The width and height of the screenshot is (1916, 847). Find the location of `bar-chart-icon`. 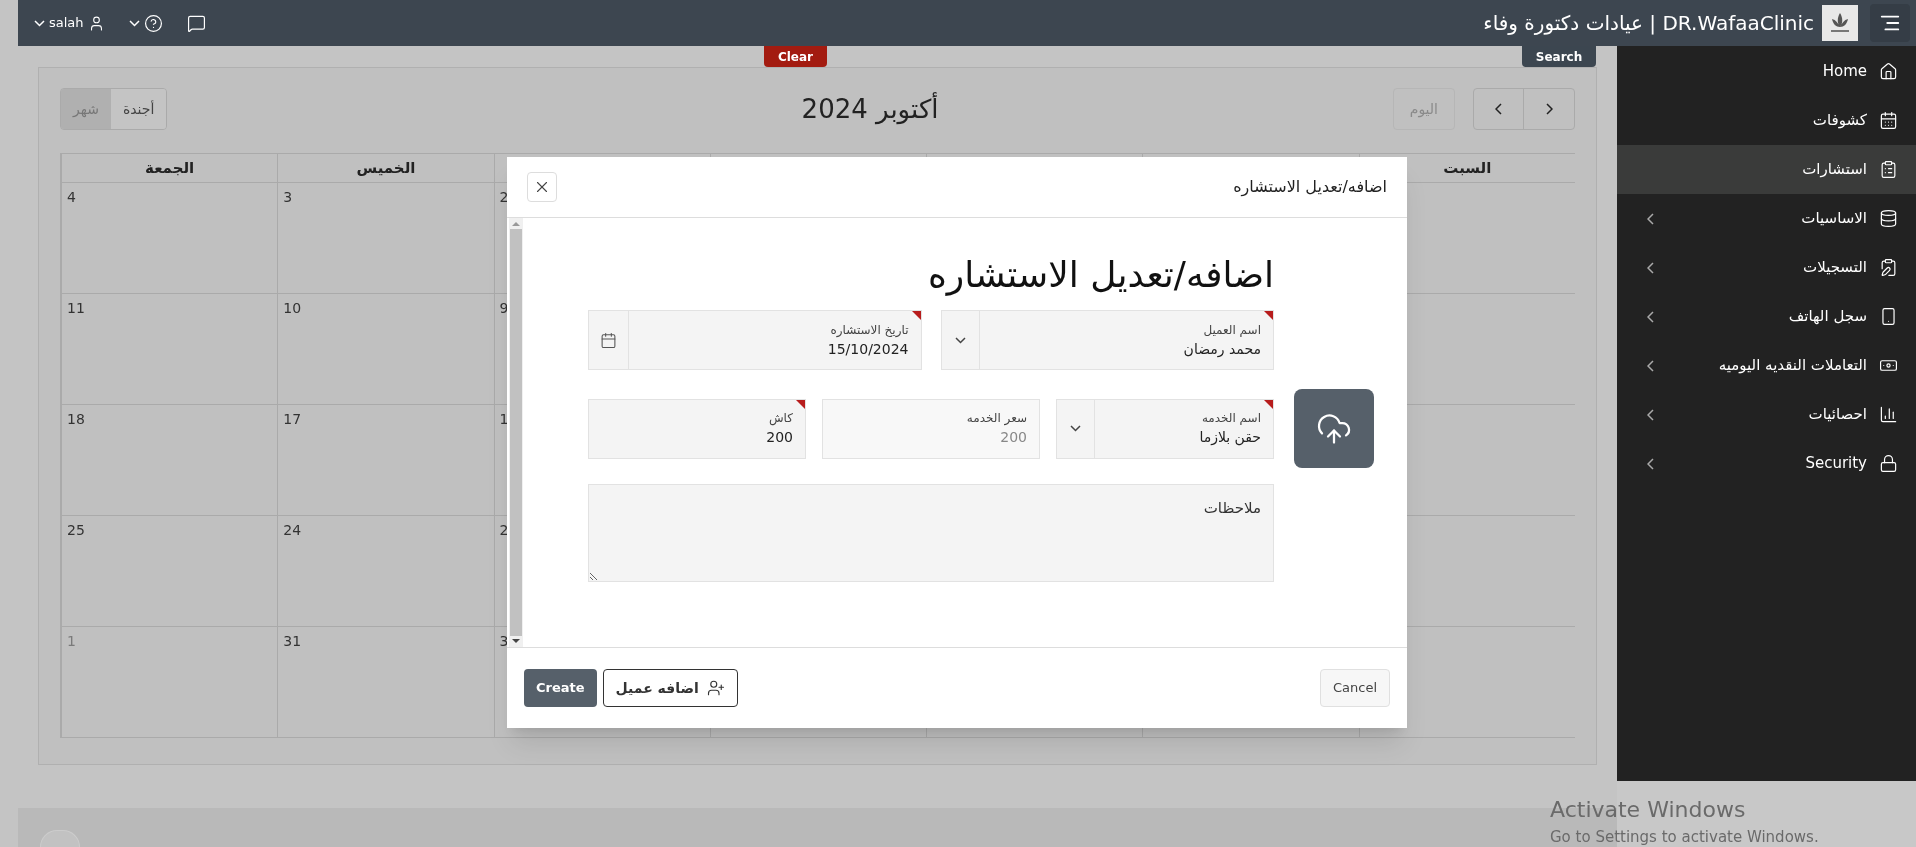

bar-chart-icon is located at coordinates (1888, 414).